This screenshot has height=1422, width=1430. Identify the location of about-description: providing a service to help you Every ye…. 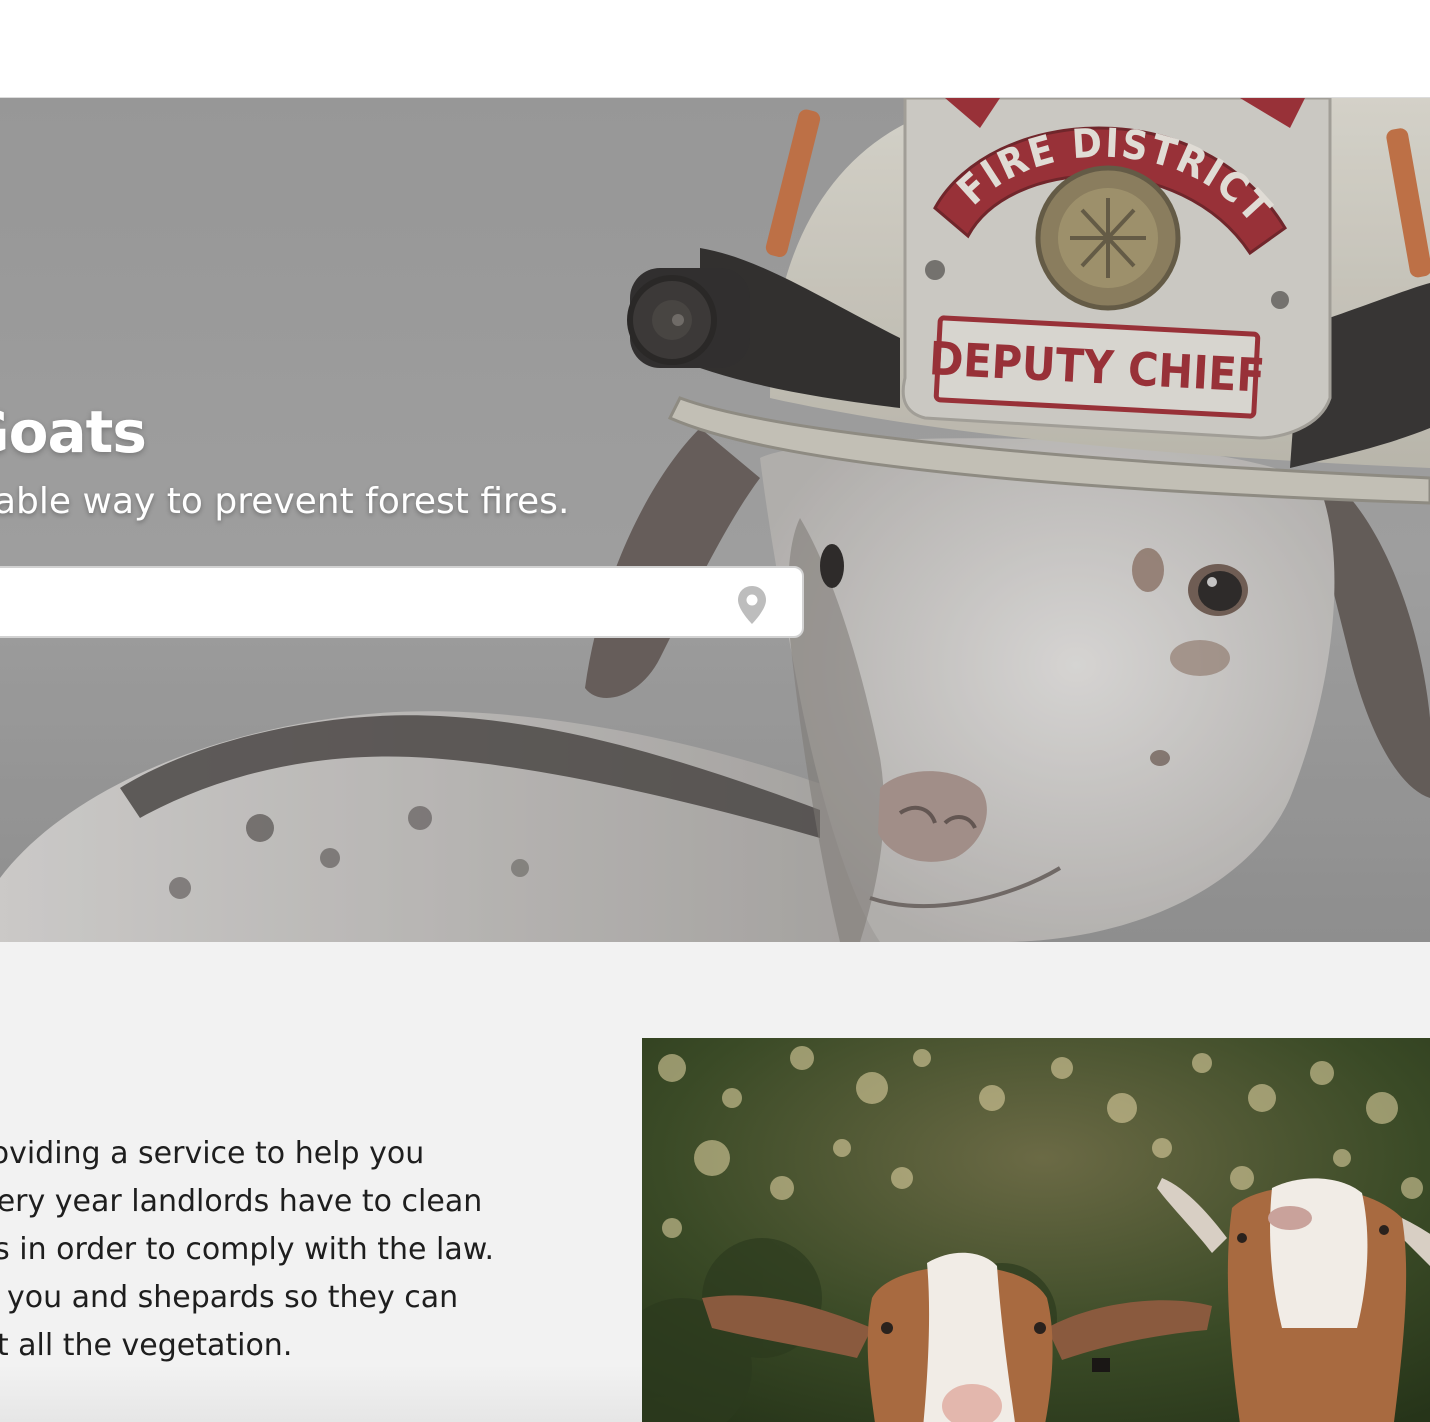
(300, 1250).